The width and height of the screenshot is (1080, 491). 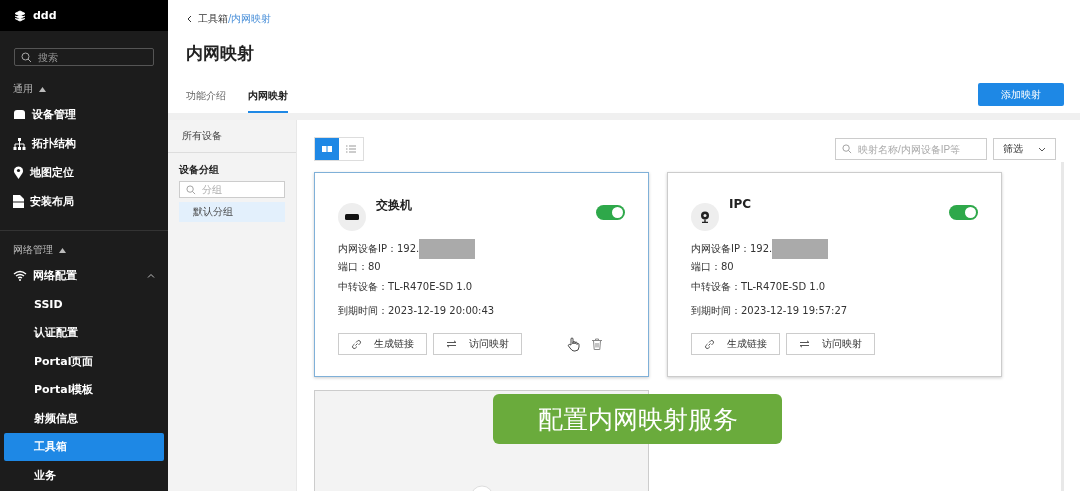 What do you see at coordinates (23, 89) in the screenshot?
I see `section-title: 通用` at bounding box center [23, 89].